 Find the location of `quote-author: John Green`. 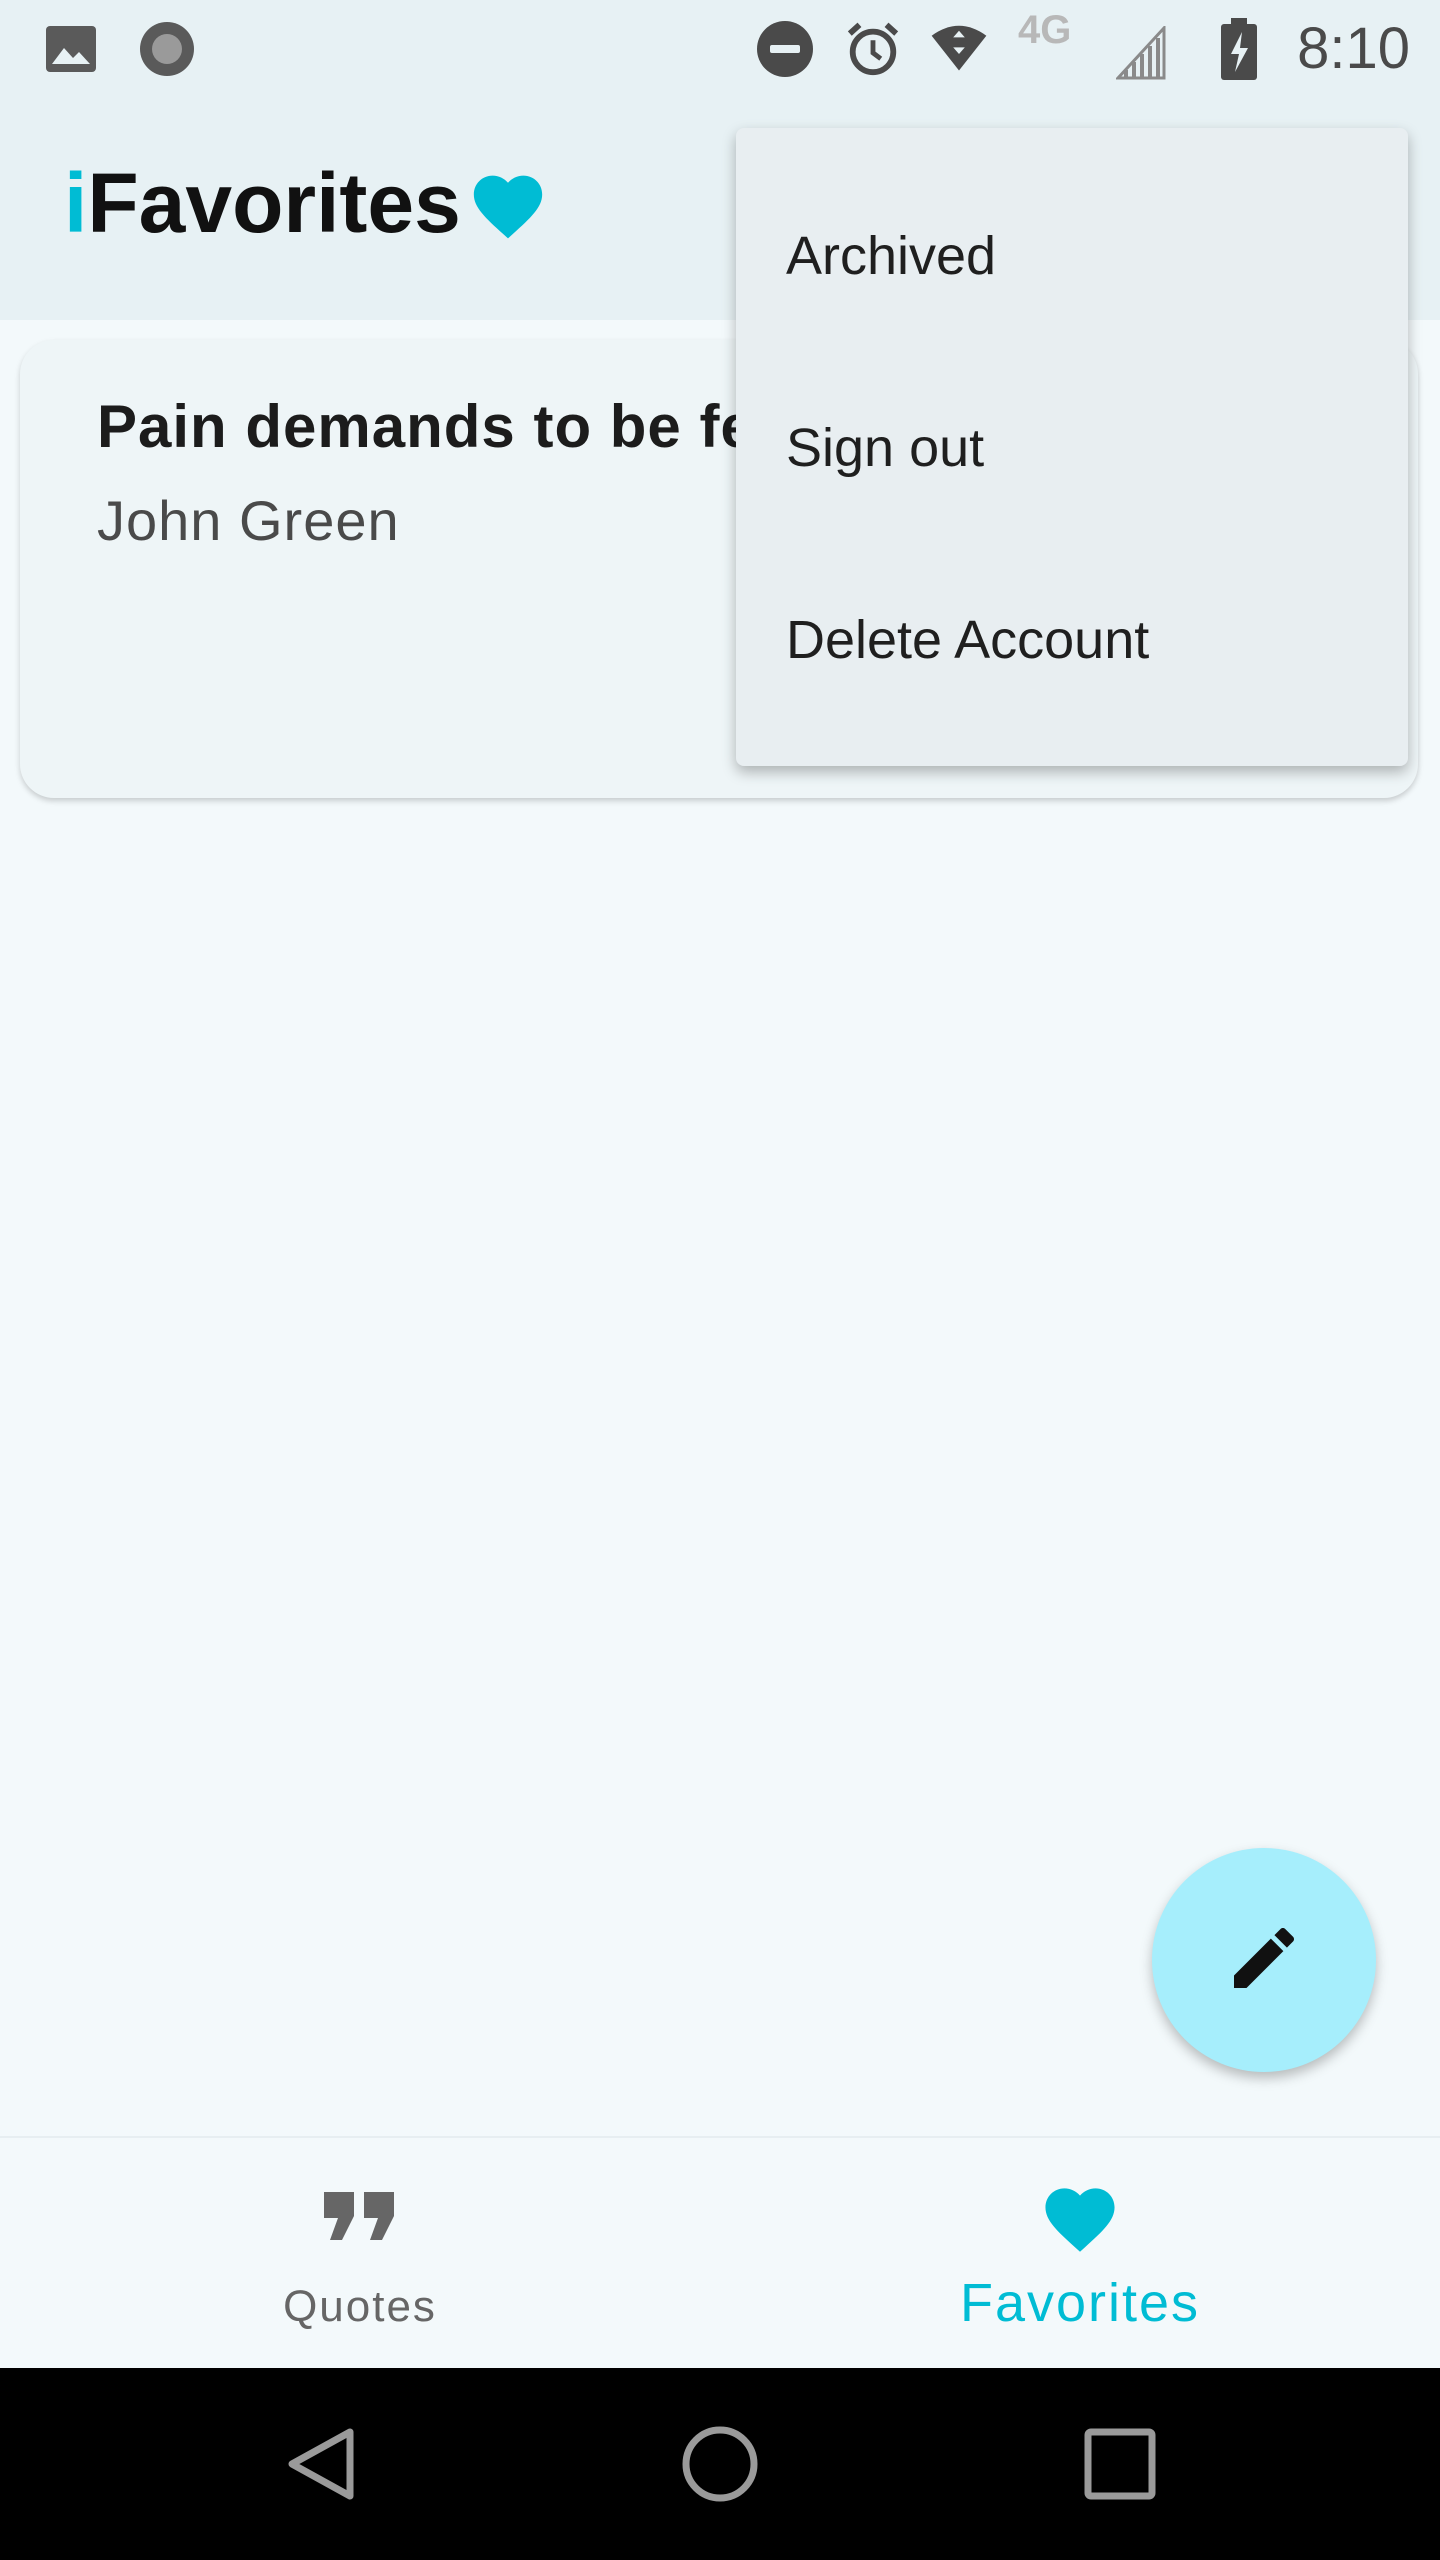

quote-author: John Green is located at coordinates (248, 520).